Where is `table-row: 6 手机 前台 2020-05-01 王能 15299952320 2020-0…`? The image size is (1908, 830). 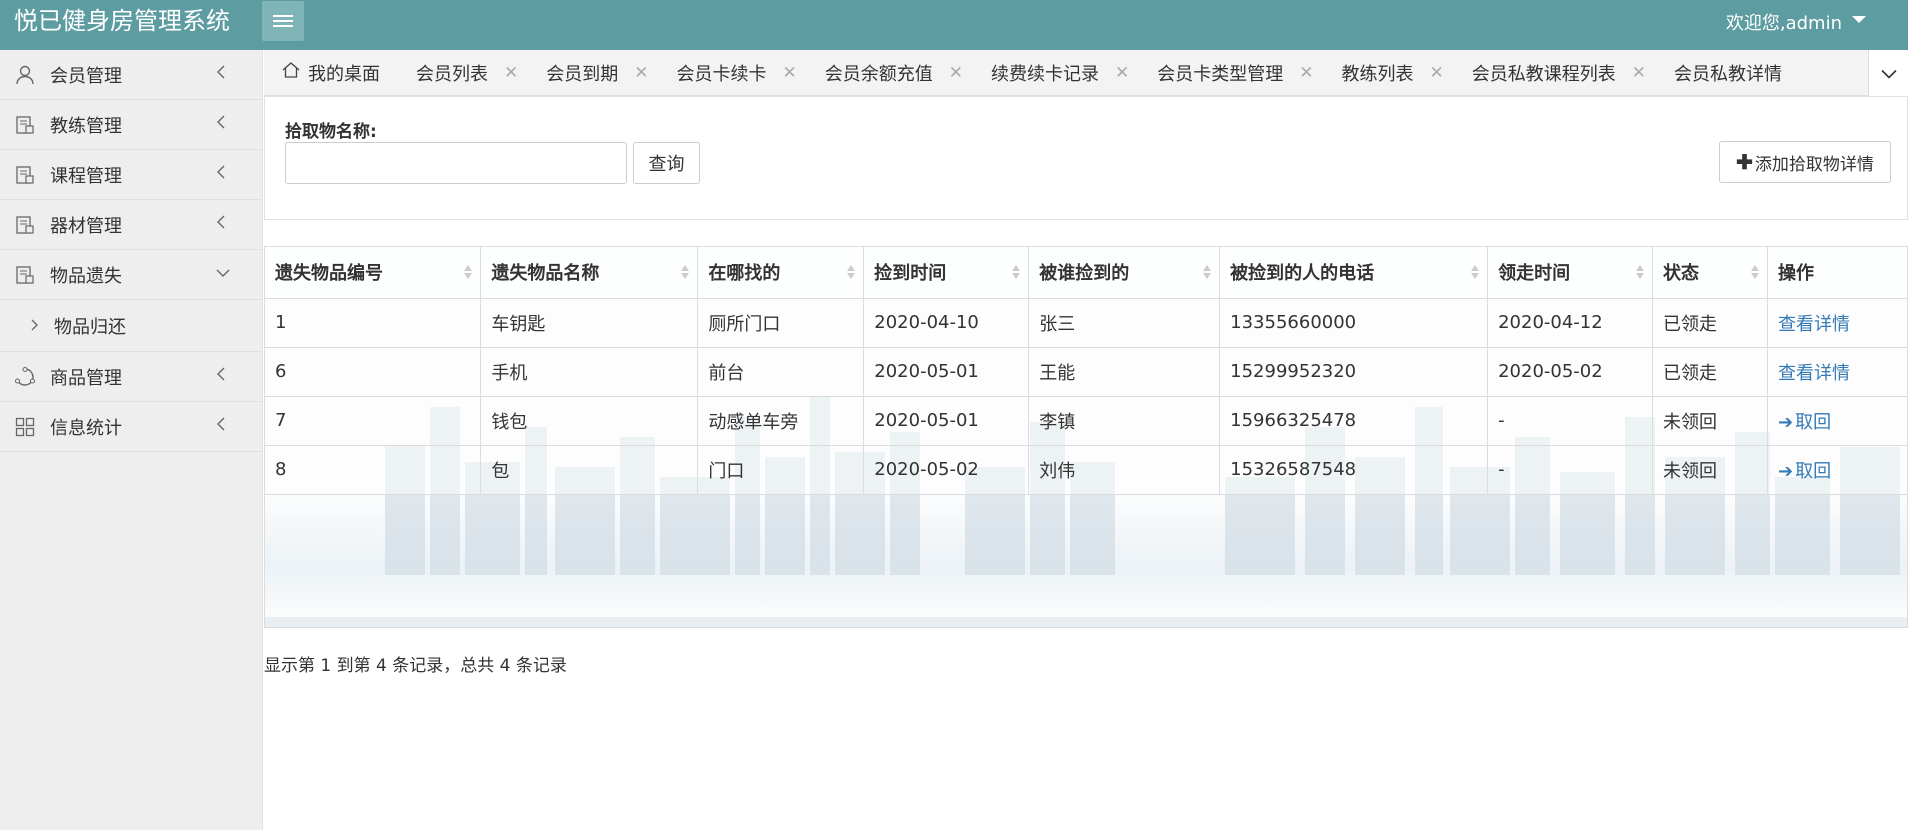
table-row: 6 手机 前台 2020-05-01 王能 15299952320 2020-0… is located at coordinates (1086, 372).